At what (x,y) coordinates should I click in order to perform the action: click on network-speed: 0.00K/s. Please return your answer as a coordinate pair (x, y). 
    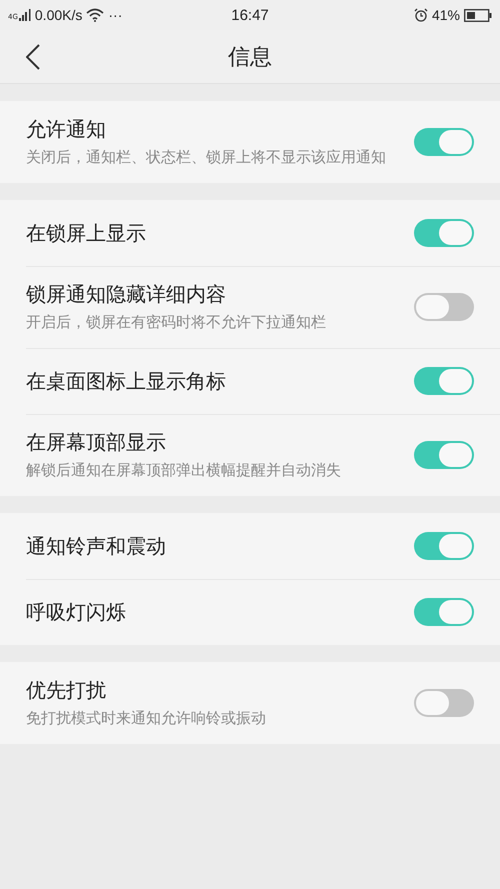
    Looking at the image, I should click on (58, 15).